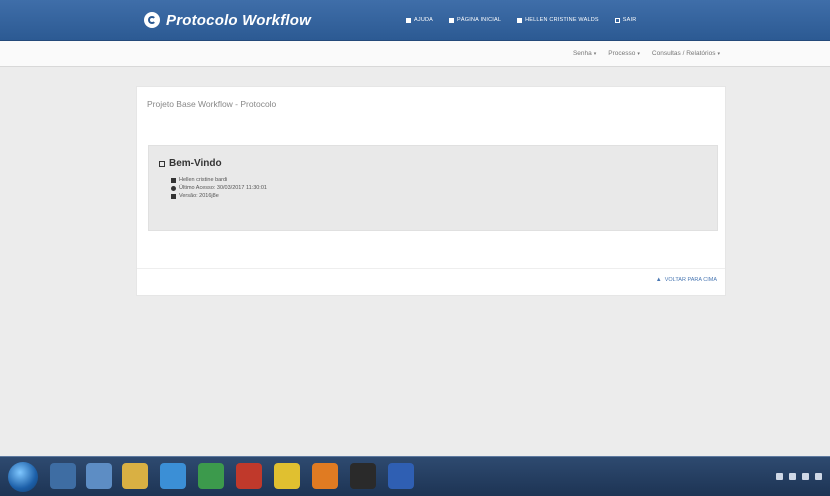 Image resolution: width=830 pixels, height=496 pixels. I want to click on terminal-icon, so click(363, 476).